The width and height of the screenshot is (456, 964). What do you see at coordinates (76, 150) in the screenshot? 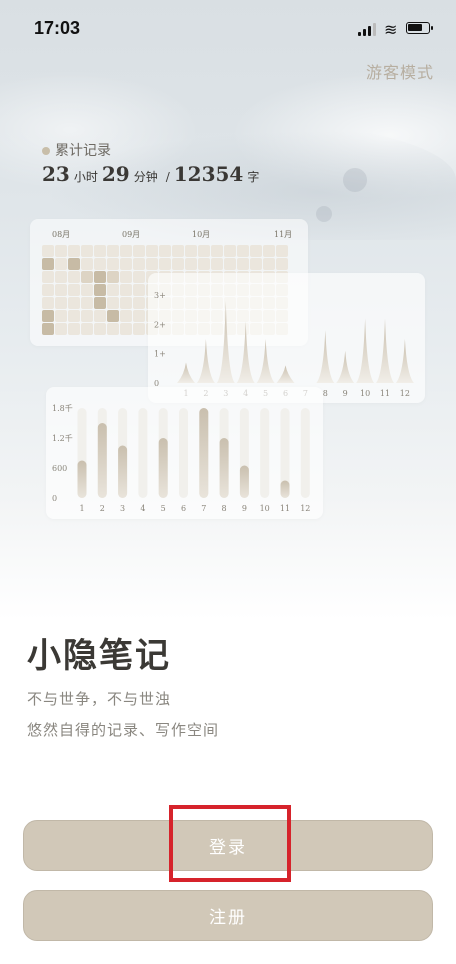
I see `stats-label: 累计记录` at bounding box center [76, 150].